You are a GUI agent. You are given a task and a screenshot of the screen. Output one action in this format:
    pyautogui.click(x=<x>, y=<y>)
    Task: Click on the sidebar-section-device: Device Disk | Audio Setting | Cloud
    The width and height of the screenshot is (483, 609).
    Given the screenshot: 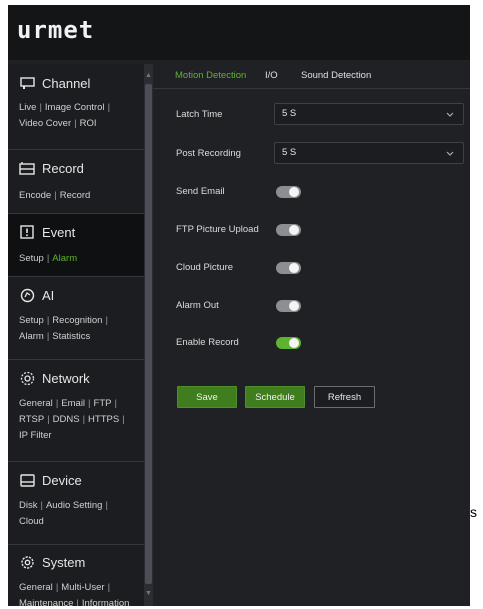 What is the action you would take?
    pyautogui.click(x=76, y=503)
    